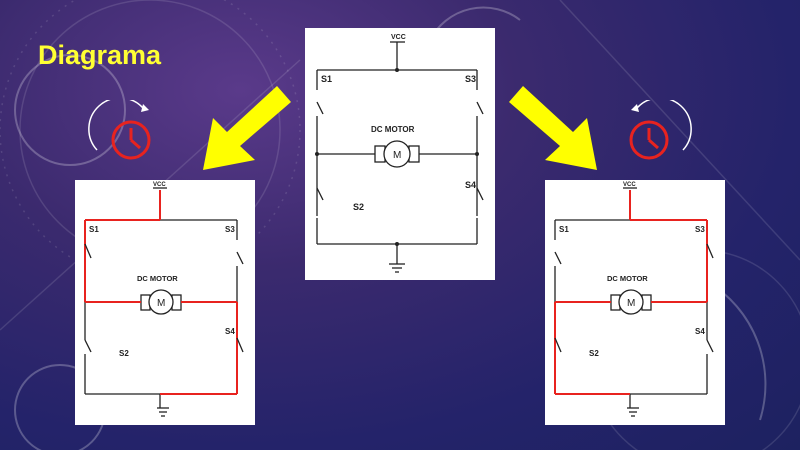 The image size is (800, 450). I want to click on center-circuit-panel: VCC S1 S3 S2 S4 DC MOTOR M, so click(400, 154).